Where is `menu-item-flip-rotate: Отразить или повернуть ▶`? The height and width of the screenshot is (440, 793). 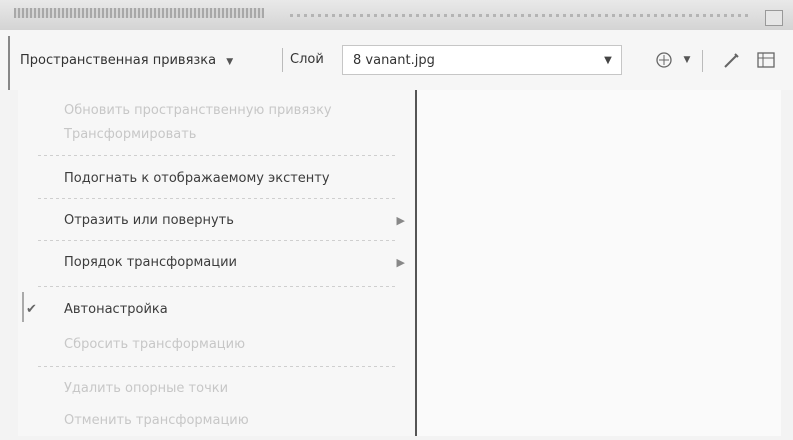 menu-item-flip-rotate: Отразить или повернуть ▶ is located at coordinates (216, 220).